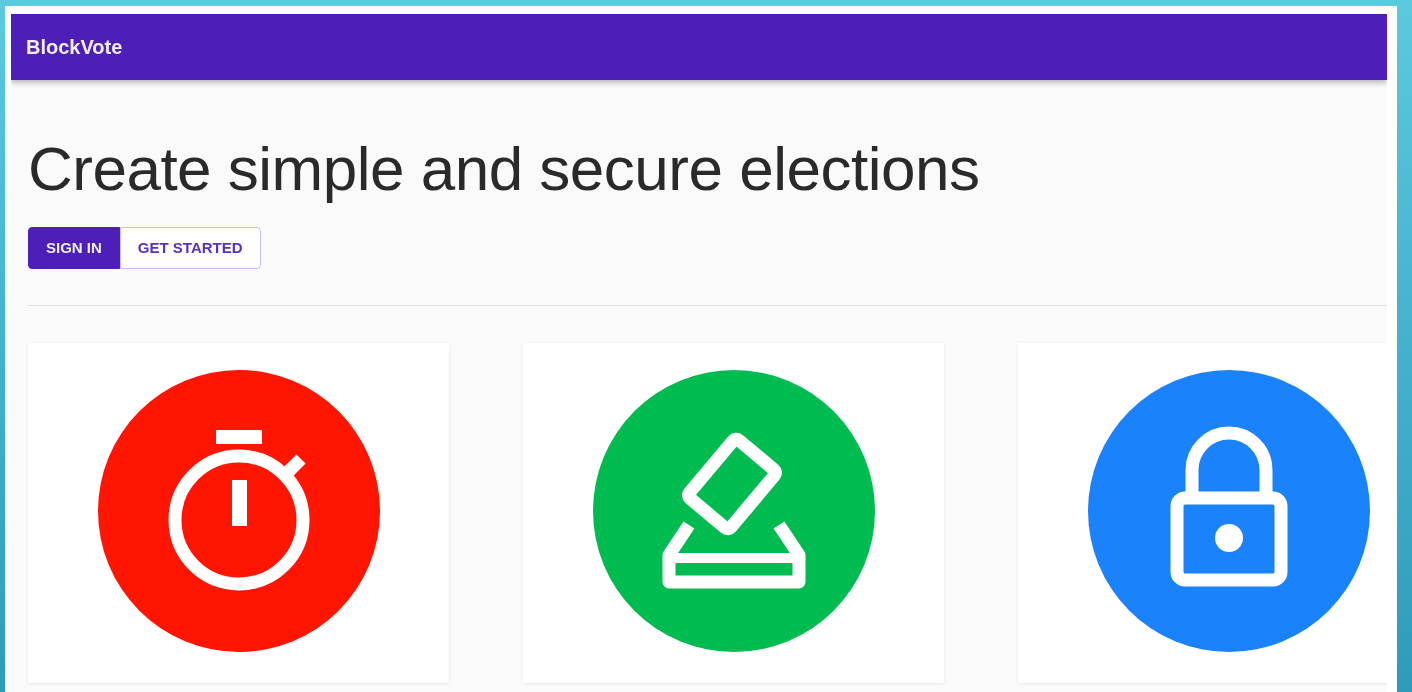 The height and width of the screenshot is (692, 1412). Describe the element at coordinates (190, 248) in the screenshot. I see `toggle-button: GET STARTED` at that location.